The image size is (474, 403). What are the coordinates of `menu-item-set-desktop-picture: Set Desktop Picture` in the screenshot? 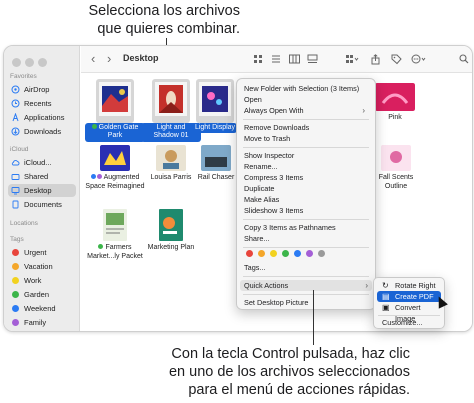 It's located at (306, 302).